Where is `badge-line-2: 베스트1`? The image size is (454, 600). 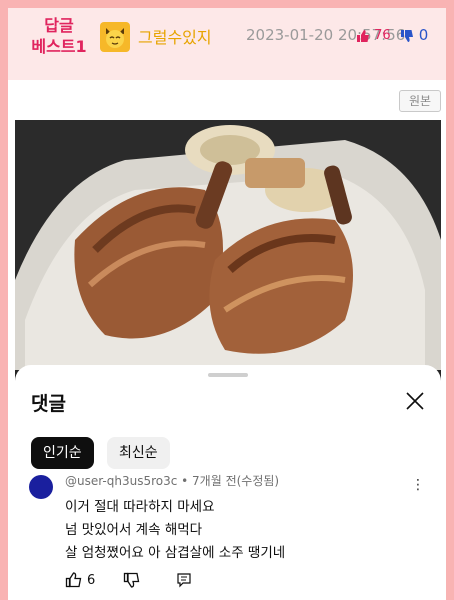
badge-line-2: 베스트1 is located at coordinates (59, 46).